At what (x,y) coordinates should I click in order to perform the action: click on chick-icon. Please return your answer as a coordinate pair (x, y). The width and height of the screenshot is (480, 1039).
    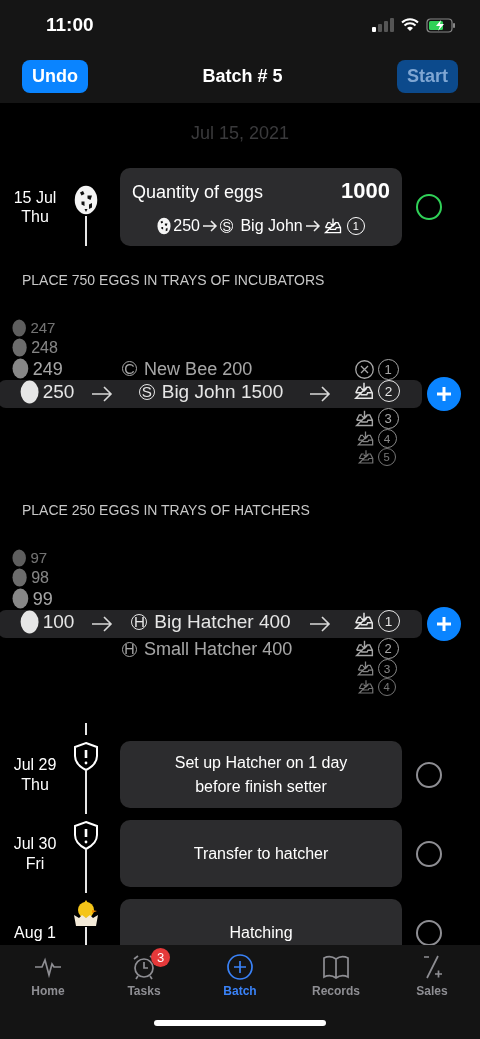
    Looking at the image, I should click on (86, 913).